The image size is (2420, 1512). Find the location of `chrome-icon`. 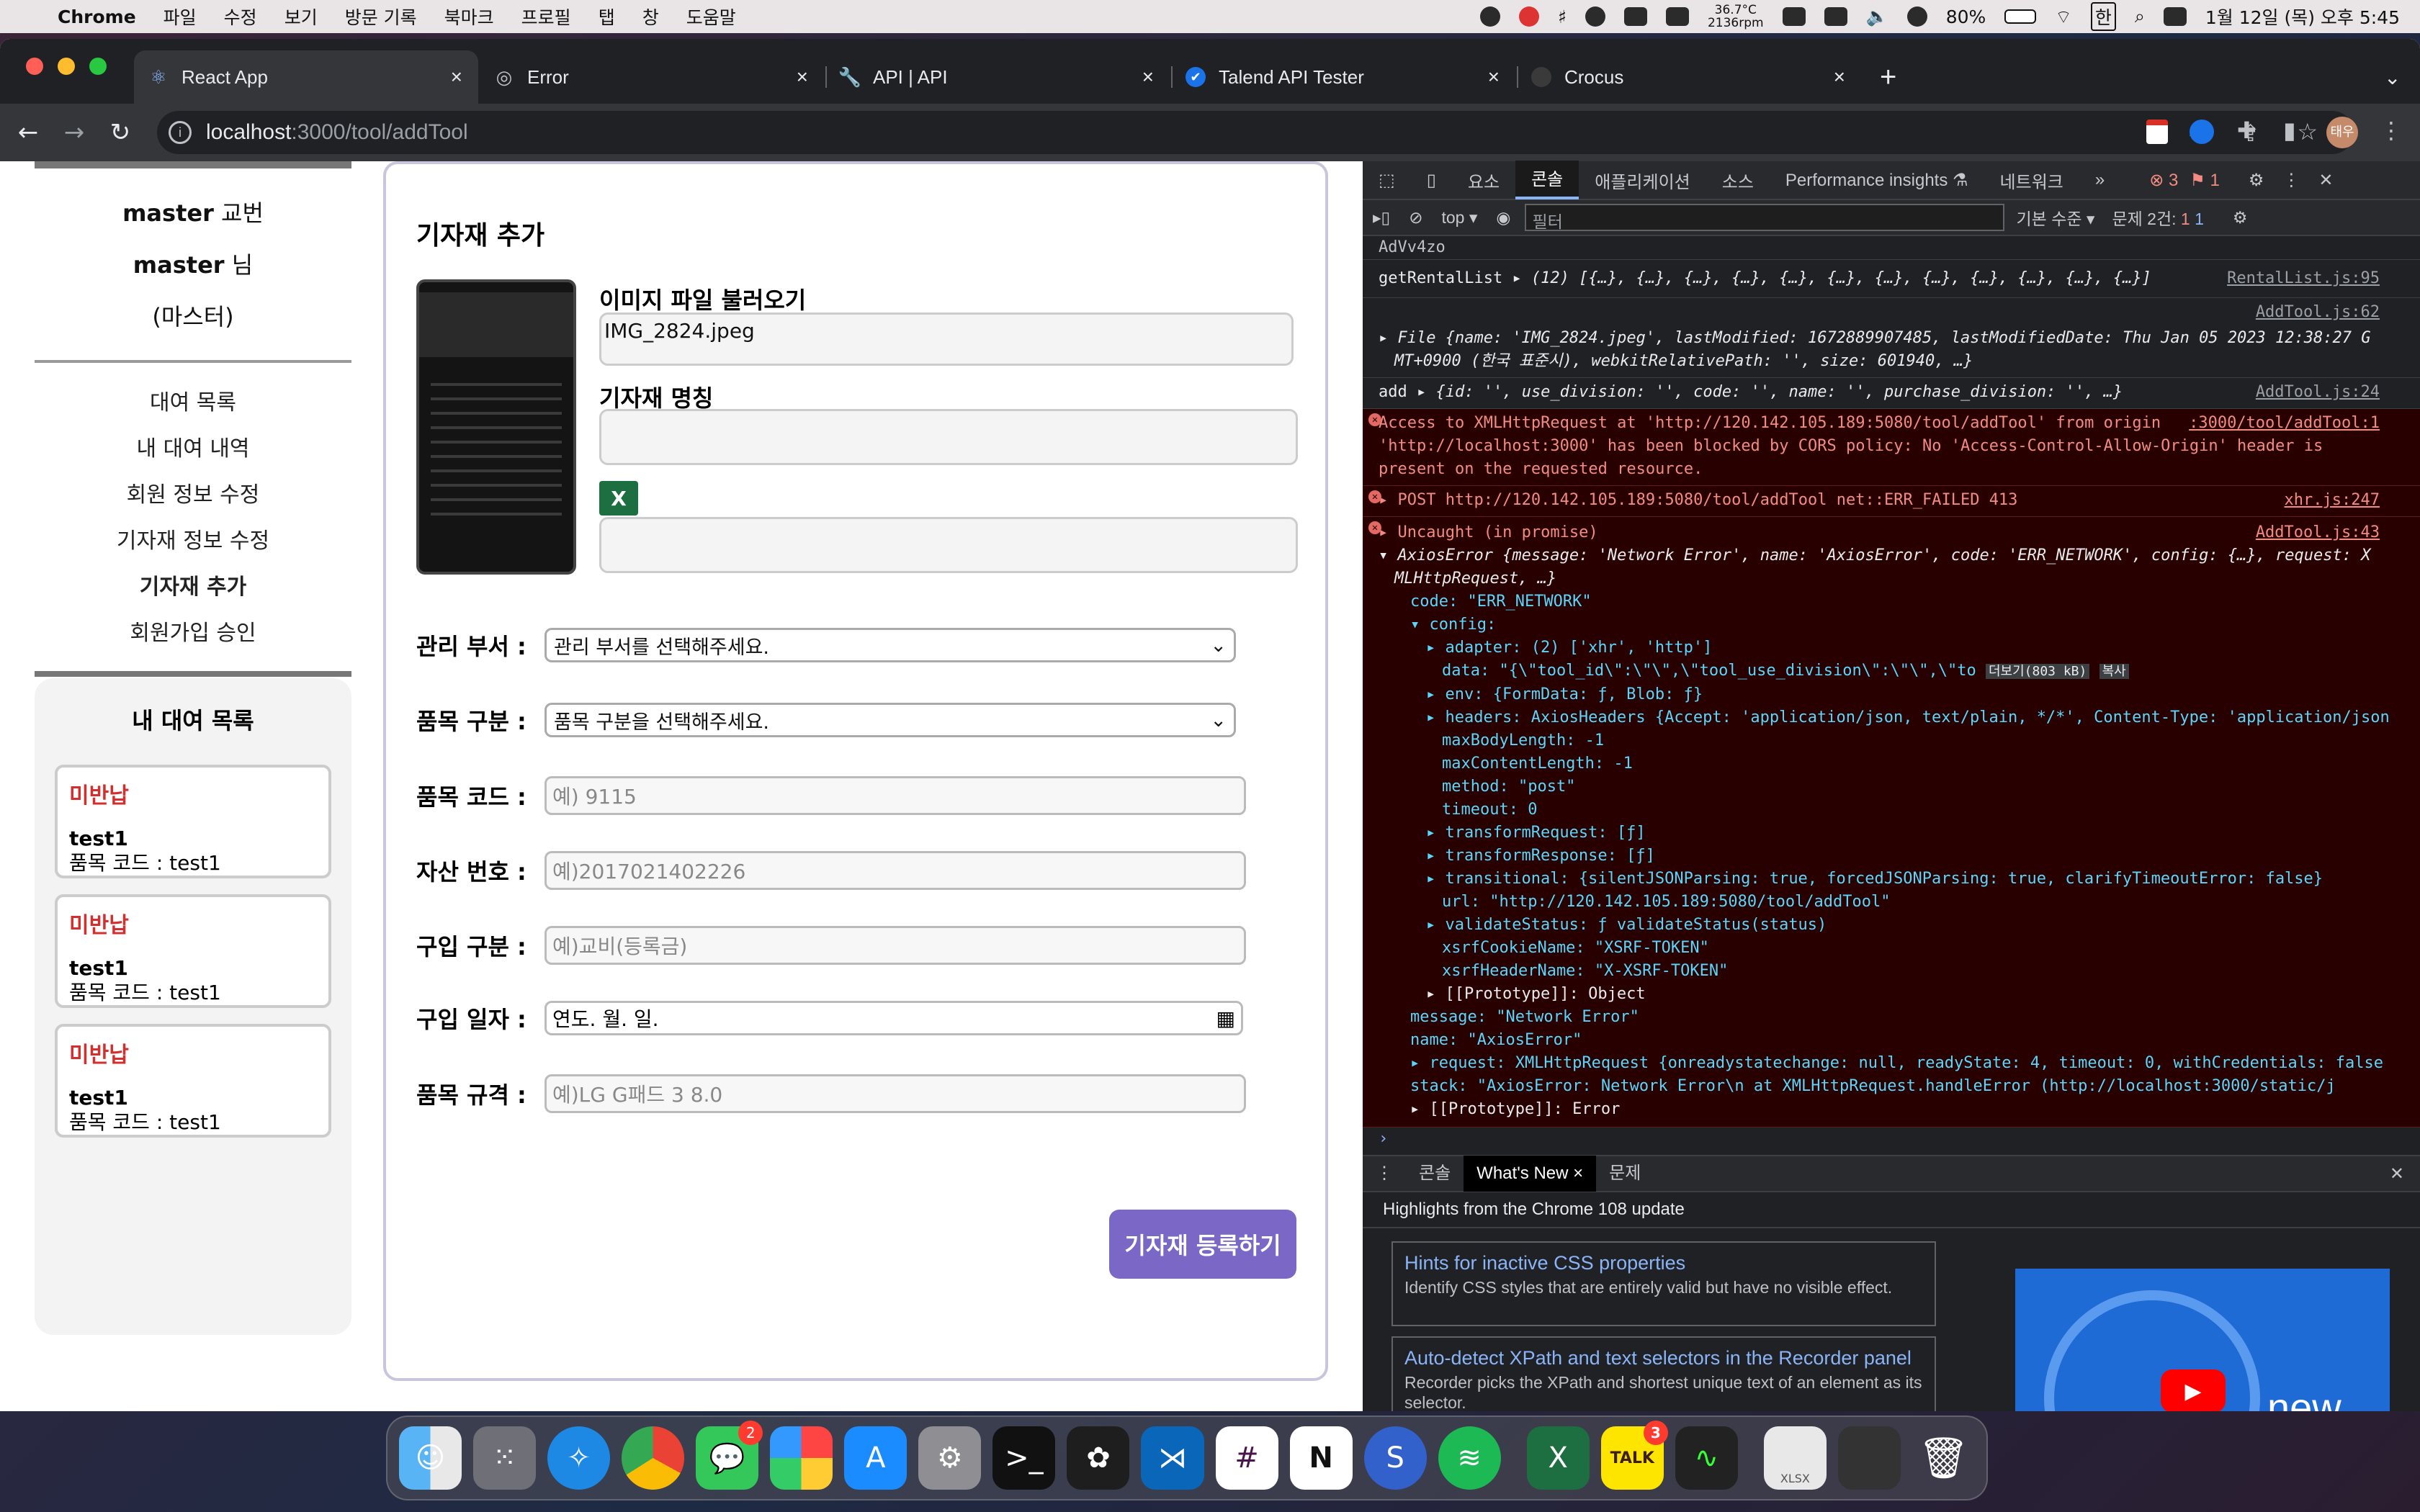

chrome-icon is located at coordinates (653, 1458).